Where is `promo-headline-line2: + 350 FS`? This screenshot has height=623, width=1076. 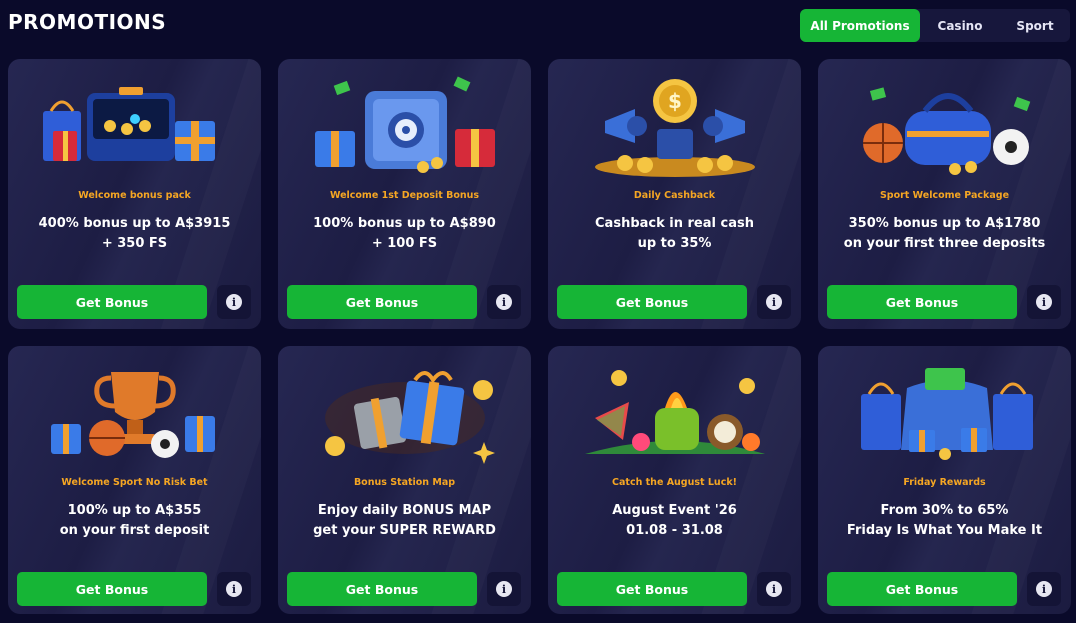 promo-headline-line2: + 350 FS is located at coordinates (134, 243).